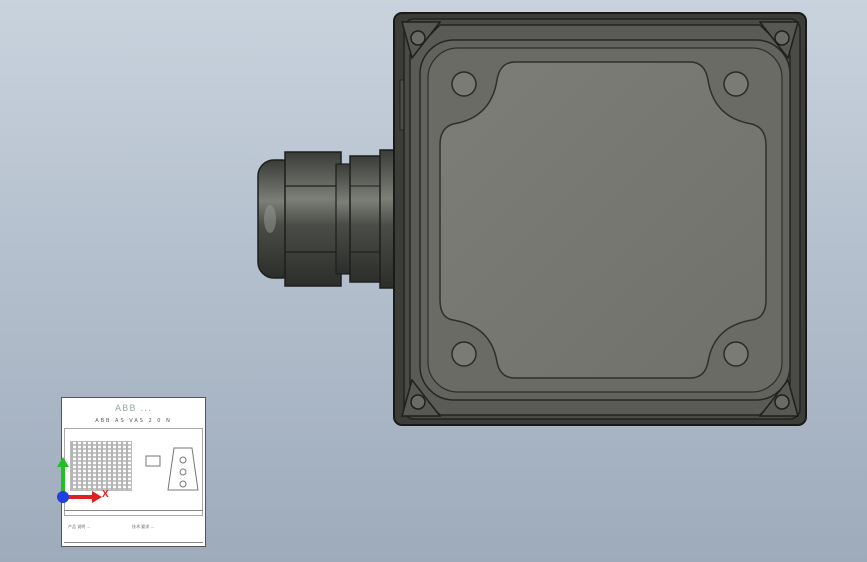 This screenshot has height=562, width=867. I want to click on axis-triad: X, so click(80, 482).